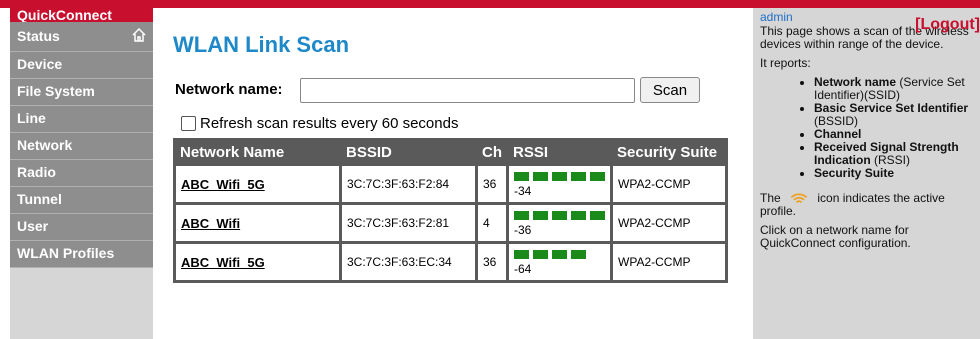 The height and width of the screenshot is (339, 980). I want to click on network-name-input, so click(467, 90).